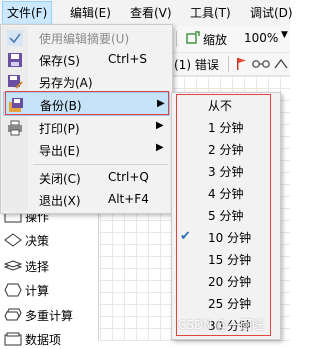 This screenshot has height=349, width=320. I want to click on zoom-dropdown-icon: ▼, so click(284, 35).